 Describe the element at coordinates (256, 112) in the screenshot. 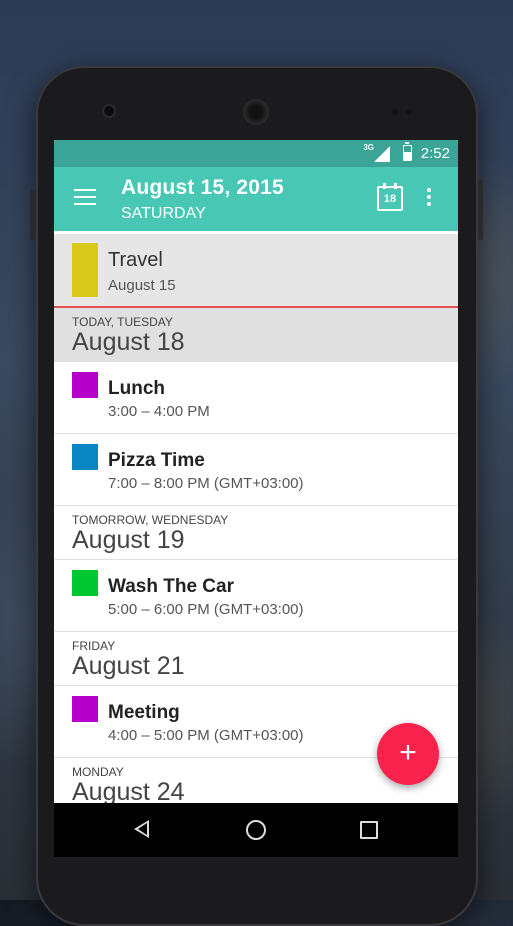

I see `earpiece-speaker` at that location.